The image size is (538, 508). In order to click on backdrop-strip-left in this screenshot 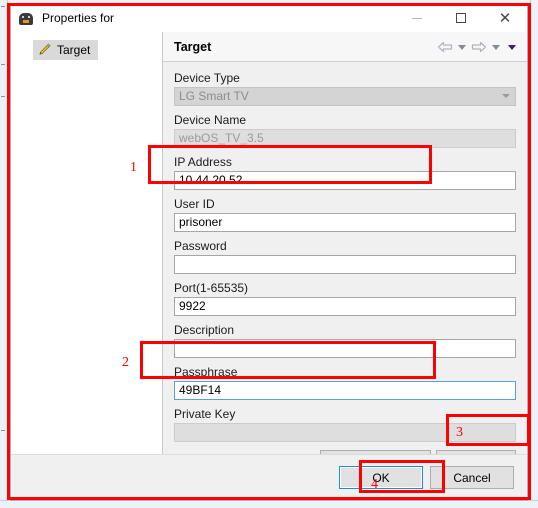, I will do `click(4, 254)`.